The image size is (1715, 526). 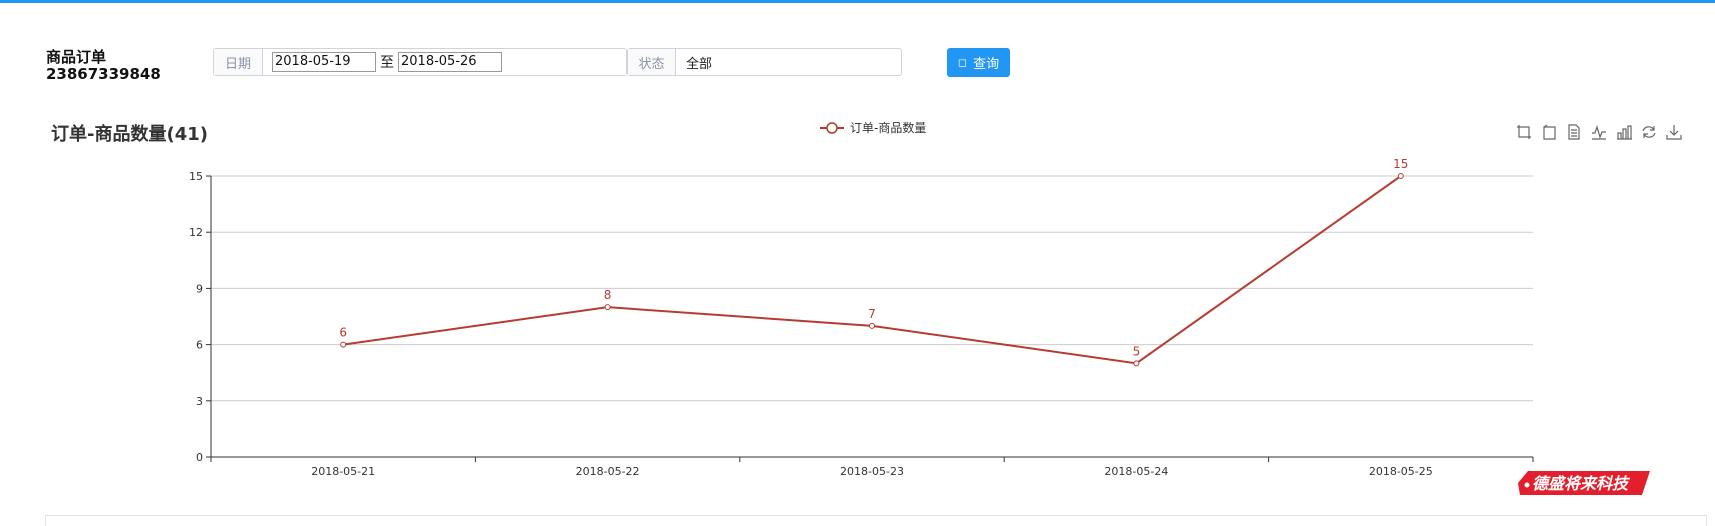 I want to click on y-tick-label: 0, so click(x=199, y=457).